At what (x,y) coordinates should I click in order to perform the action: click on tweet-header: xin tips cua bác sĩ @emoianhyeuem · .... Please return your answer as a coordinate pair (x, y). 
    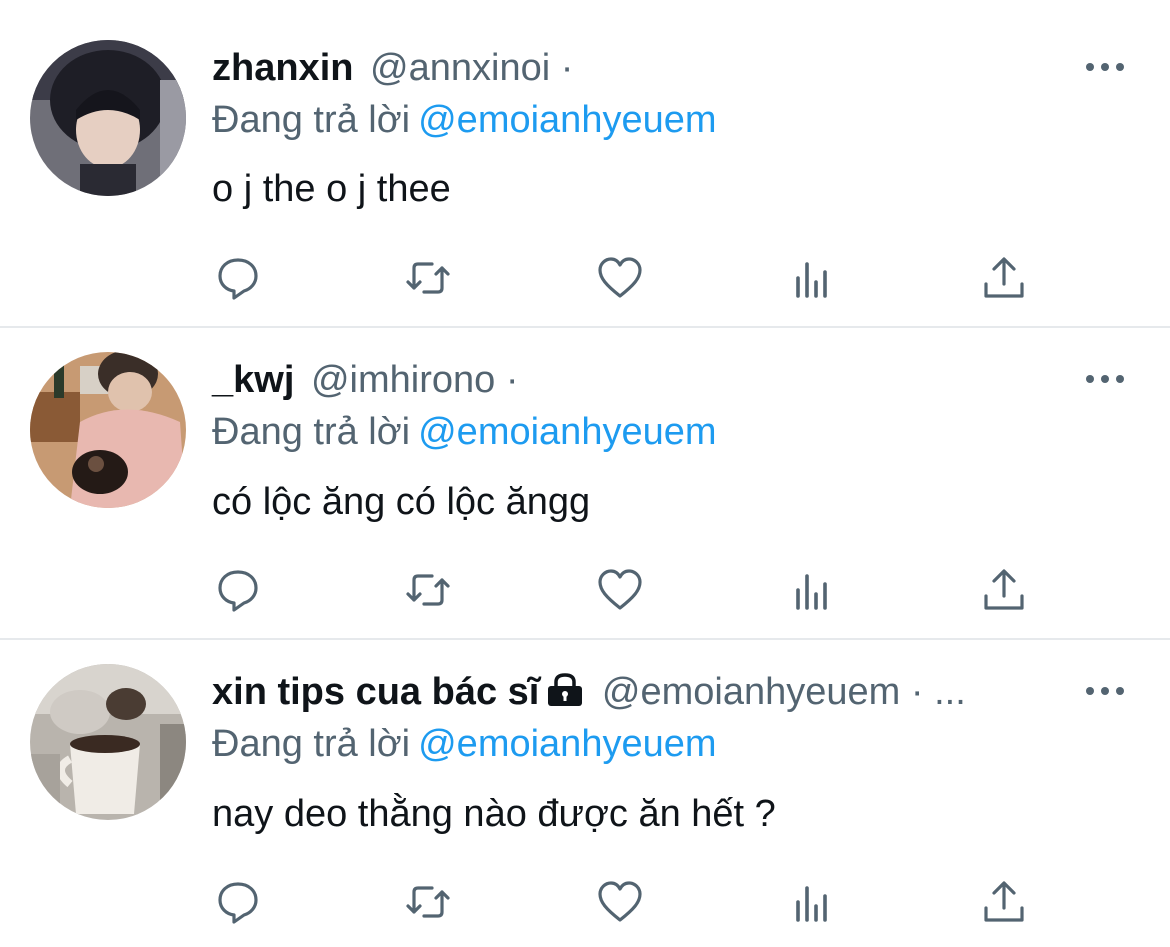
    Looking at the image, I should click on (636, 694).